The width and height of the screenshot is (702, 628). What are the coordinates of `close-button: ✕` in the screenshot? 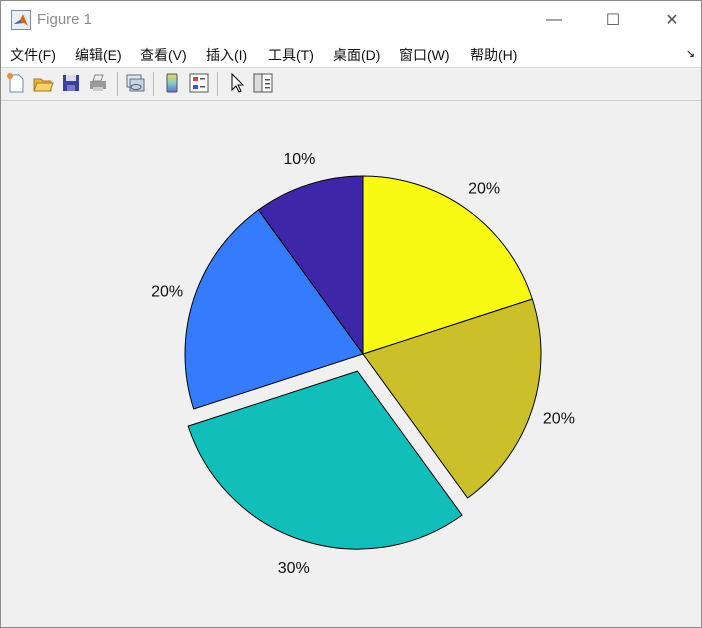 It's located at (672, 20).